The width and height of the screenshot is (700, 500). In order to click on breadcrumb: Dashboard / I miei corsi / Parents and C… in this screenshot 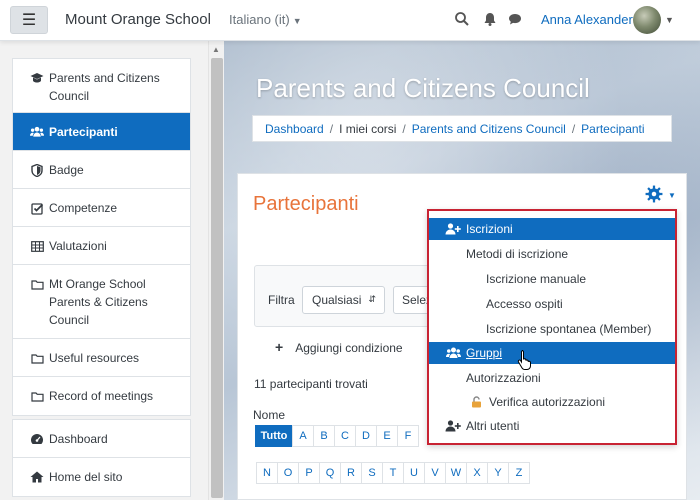, I will do `click(462, 128)`.